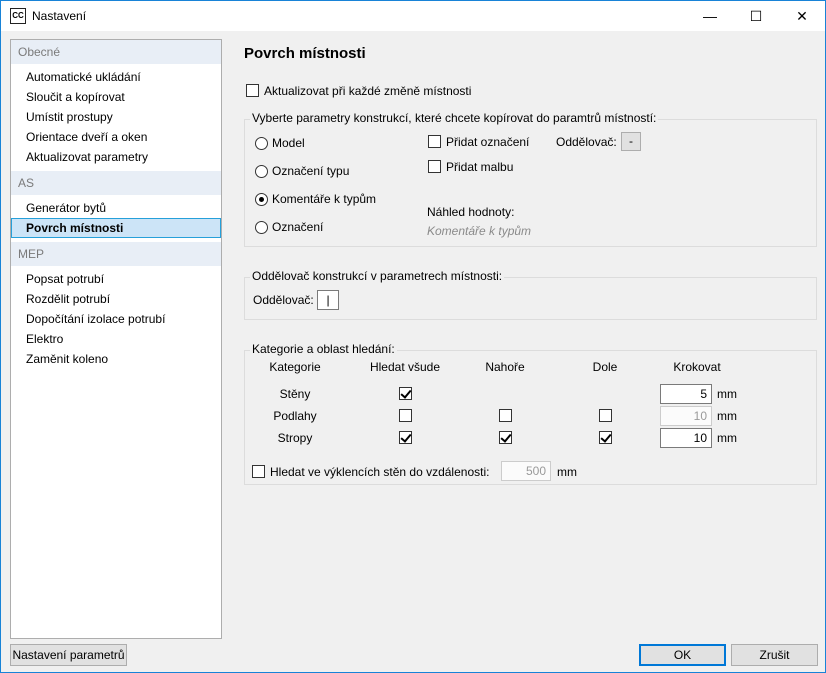  Describe the element at coordinates (59, 16) in the screenshot. I see `window-title: Nastavení` at that location.